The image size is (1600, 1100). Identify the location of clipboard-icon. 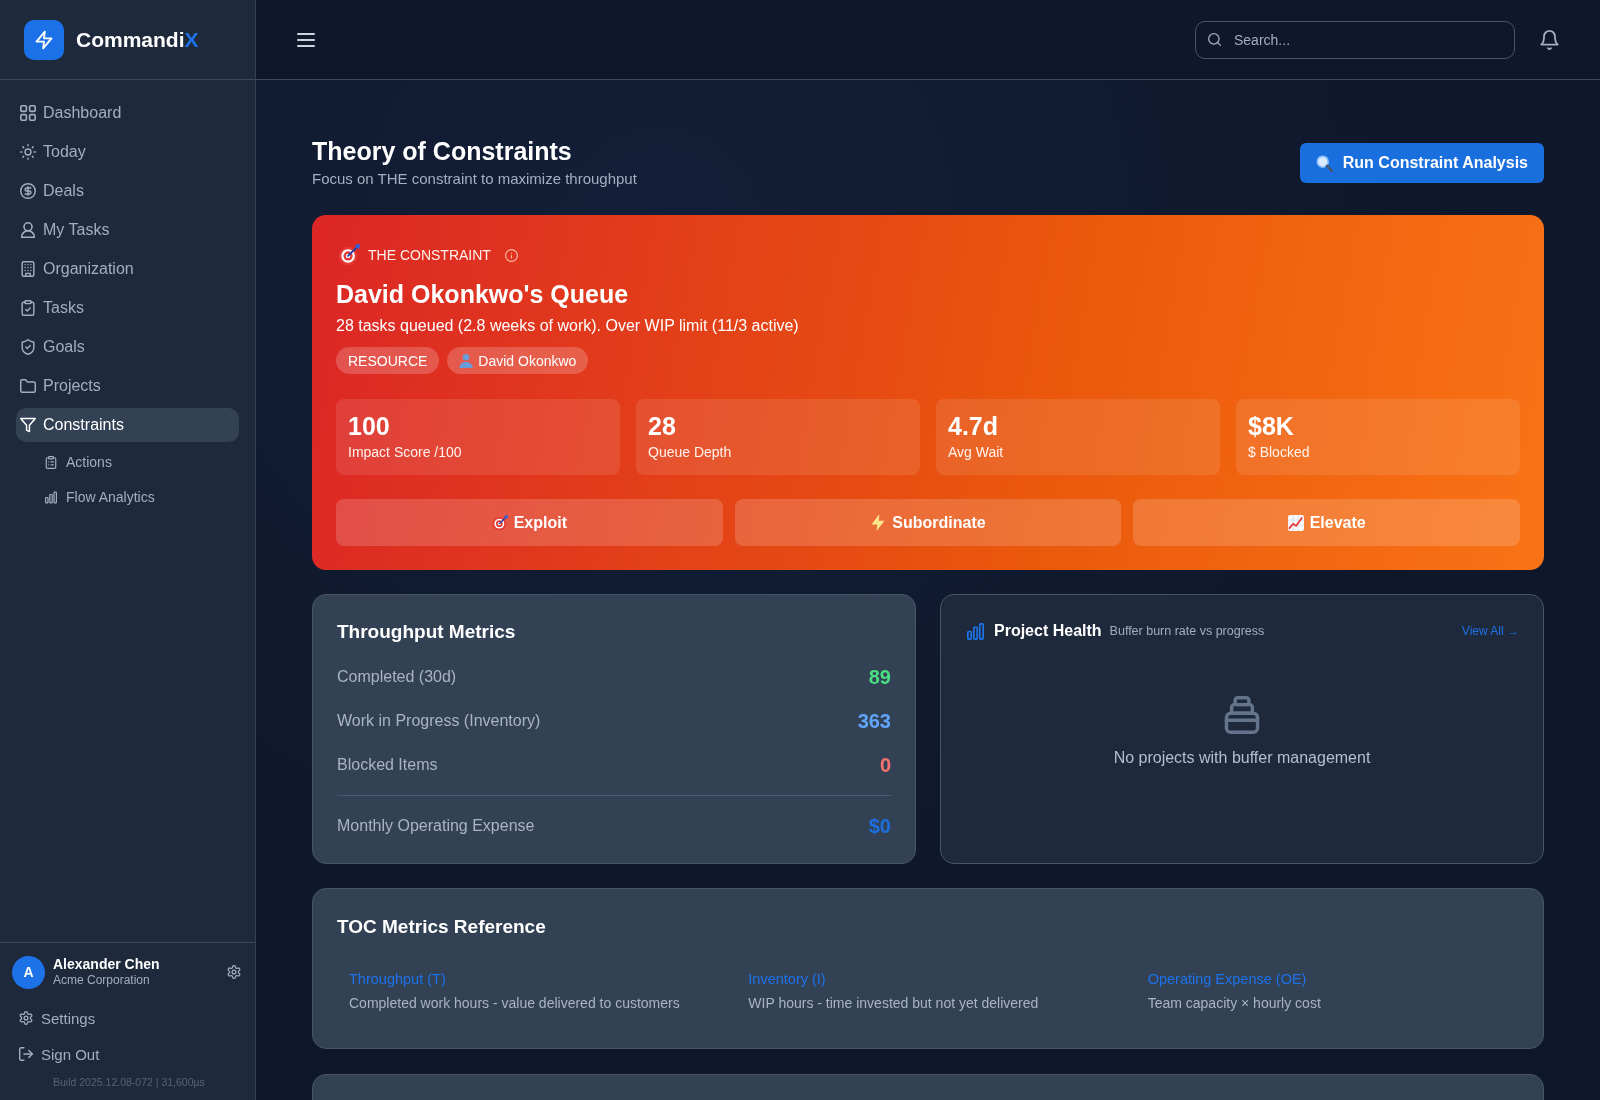
(51, 462).